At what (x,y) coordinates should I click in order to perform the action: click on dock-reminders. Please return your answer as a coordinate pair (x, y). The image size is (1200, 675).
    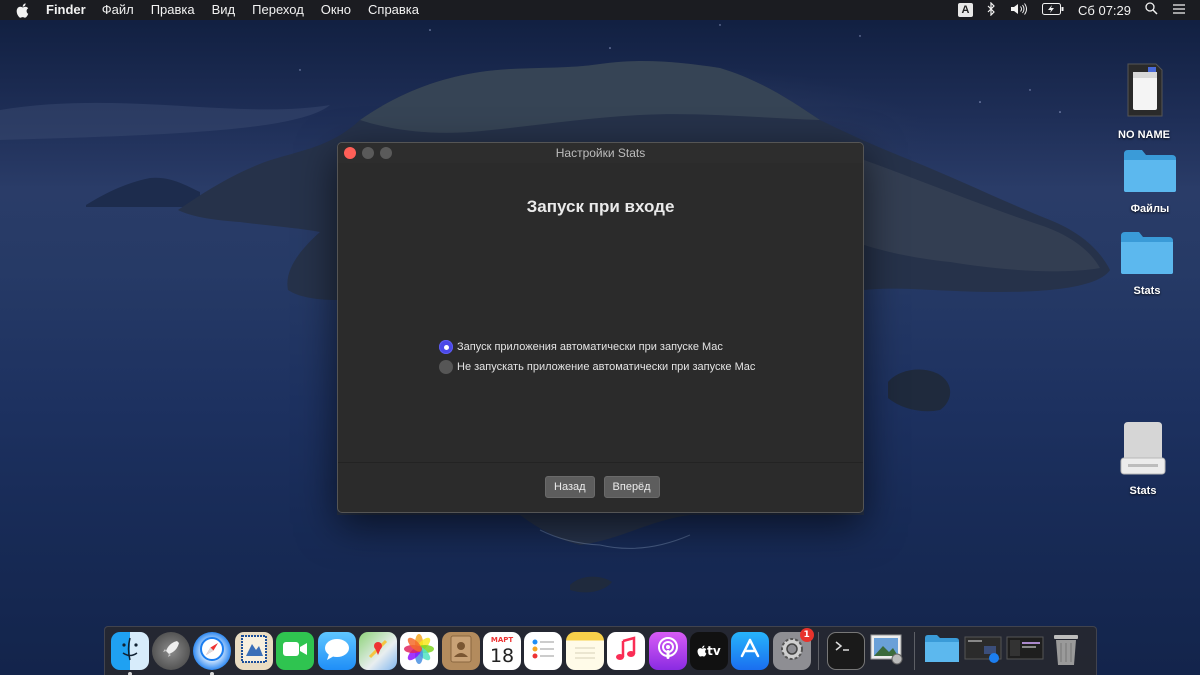
    Looking at the image, I should click on (543, 651).